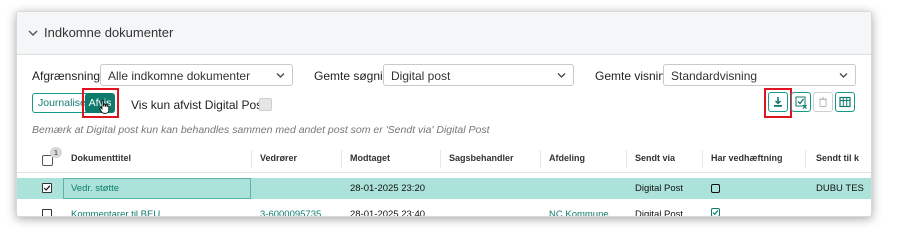 Image resolution: width=907 pixels, height=249 pixels. I want to click on row-modtaget: 28-01-2025 23:40, so click(388, 213).